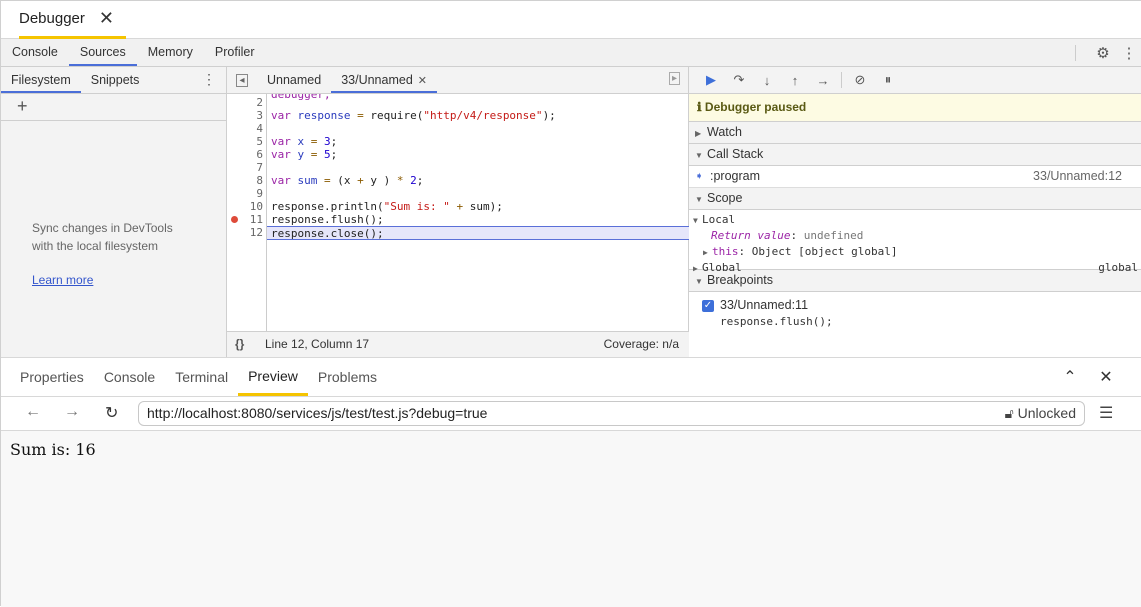 Image resolution: width=1141 pixels, height=607 pixels. What do you see at coordinates (245, 219) in the screenshot?
I see `line-number: 11` at bounding box center [245, 219].